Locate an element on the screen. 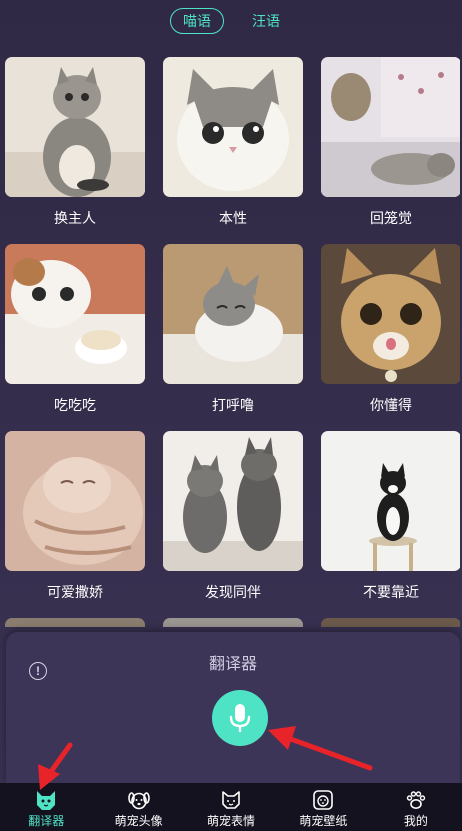 The image size is (462, 831). sound-card-label: 回笼觉 is located at coordinates (391, 218).